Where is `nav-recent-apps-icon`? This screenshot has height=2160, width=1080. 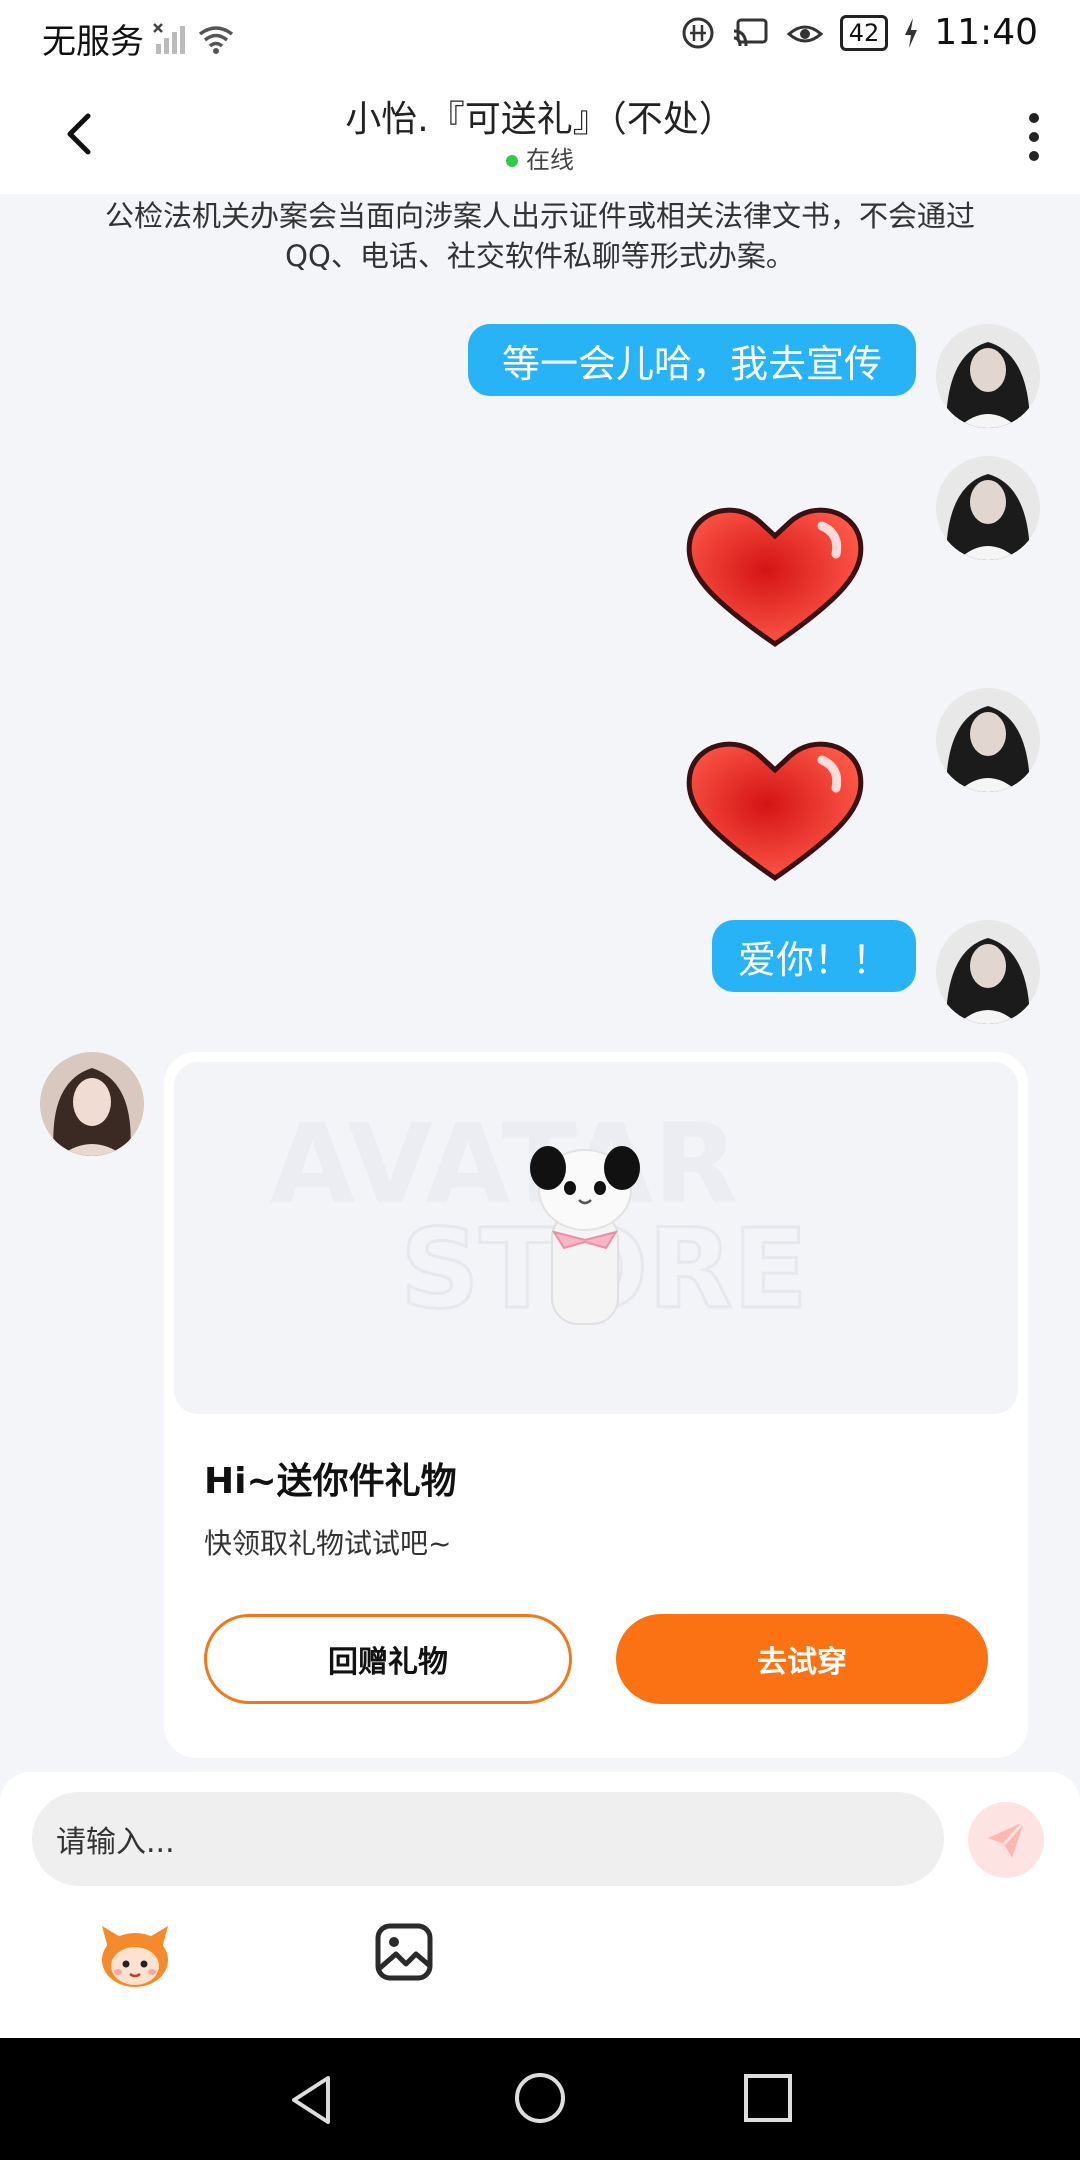 nav-recent-apps-icon is located at coordinates (768, 2098).